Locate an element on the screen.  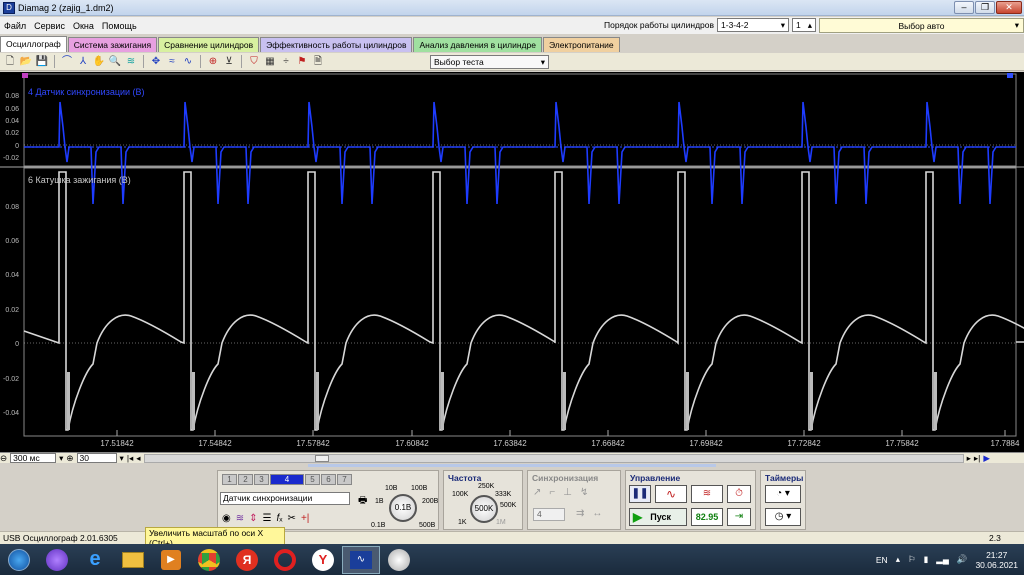
split-icon: ÷ is located at coordinates (286, 62).